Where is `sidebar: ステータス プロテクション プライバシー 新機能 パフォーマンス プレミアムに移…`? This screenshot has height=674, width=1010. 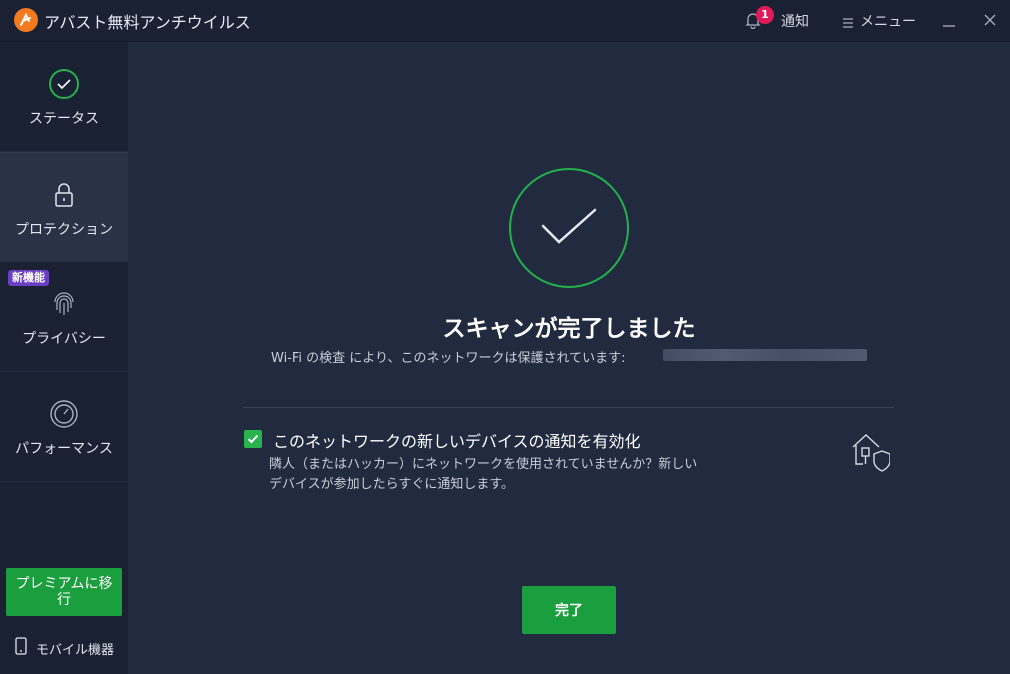
sidebar: ステータス プロテクション プライバシー 新機能 パフォーマンス プレミアムに移… is located at coordinates (64, 358).